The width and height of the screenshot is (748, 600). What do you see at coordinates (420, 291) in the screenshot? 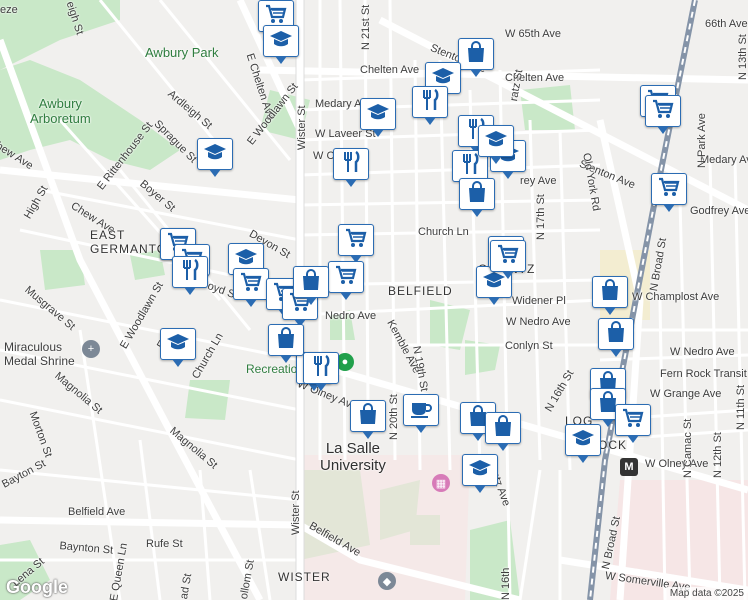
I see `label-belfield: BELFIELD` at bounding box center [420, 291].